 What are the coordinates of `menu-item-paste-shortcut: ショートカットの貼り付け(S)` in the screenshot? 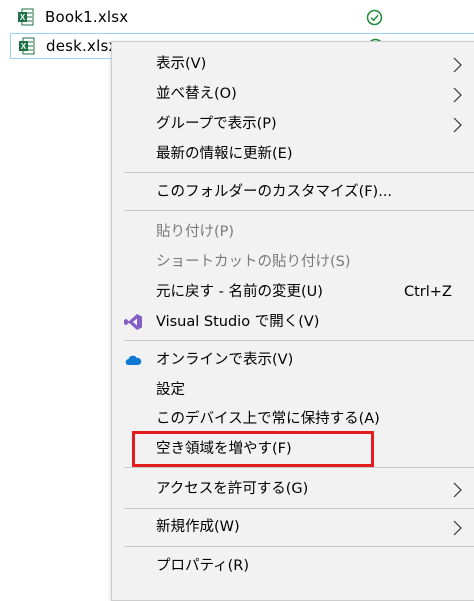 It's located at (293, 262).